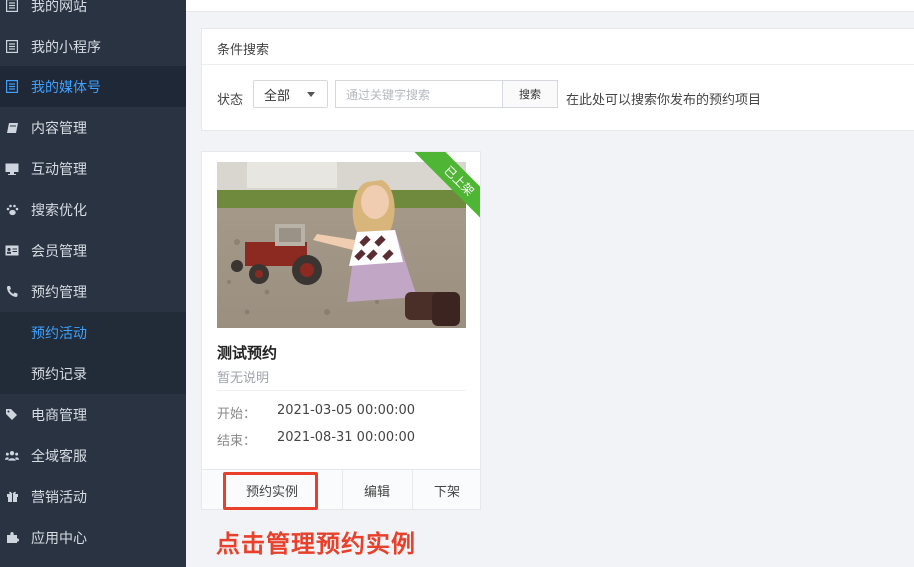  I want to click on search-input: 通过关键字搜索, so click(419, 94).